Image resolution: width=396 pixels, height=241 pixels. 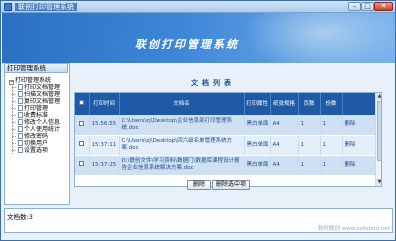 I want to click on scroll-down-icon: ▼, so click(x=378, y=182).